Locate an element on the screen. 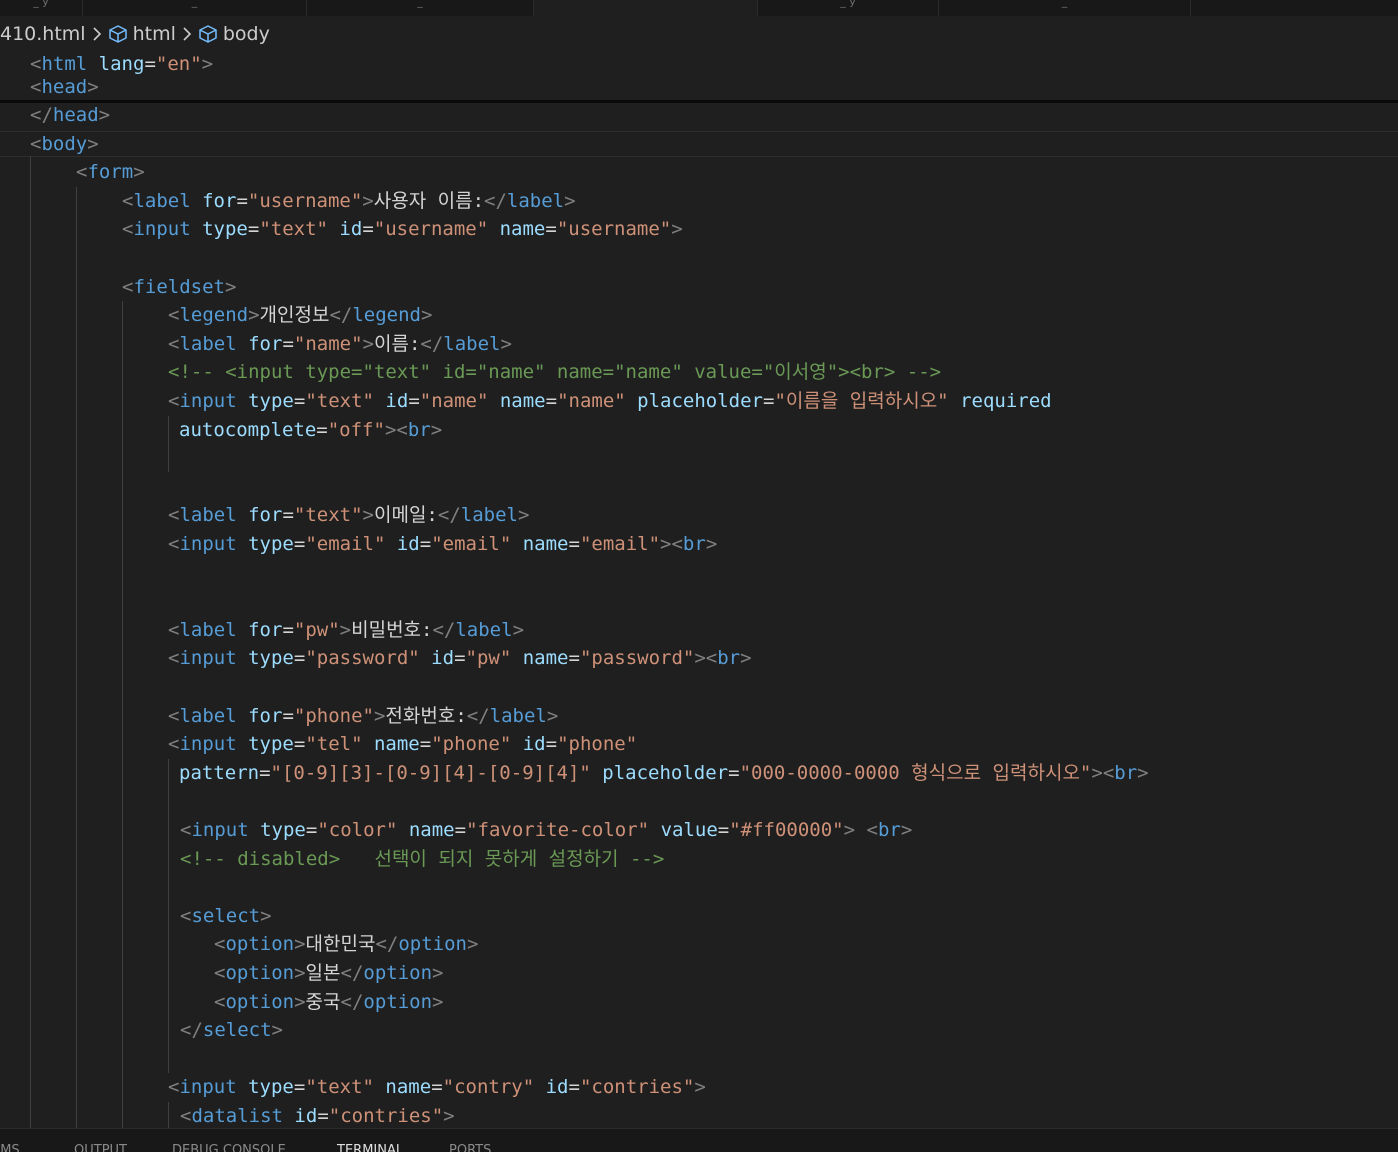 The width and height of the screenshot is (1398, 1152). code-line: <body> is located at coordinates (64, 144).